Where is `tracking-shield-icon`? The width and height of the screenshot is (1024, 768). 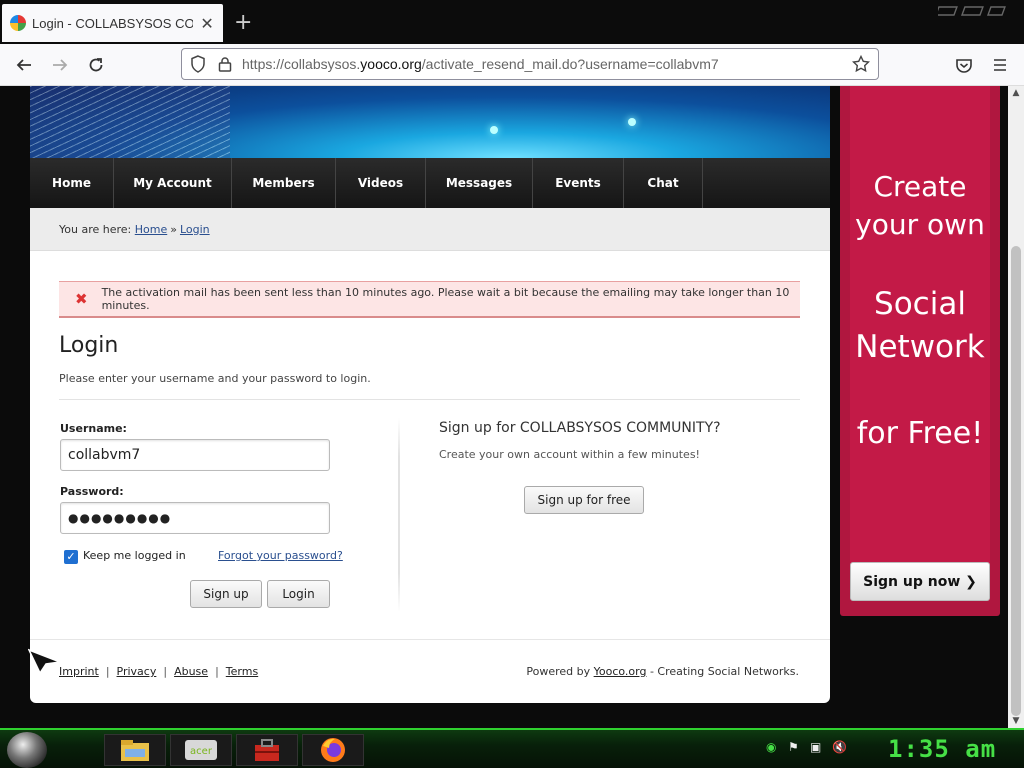 tracking-shield-icon is located at coordinates (198, 64).